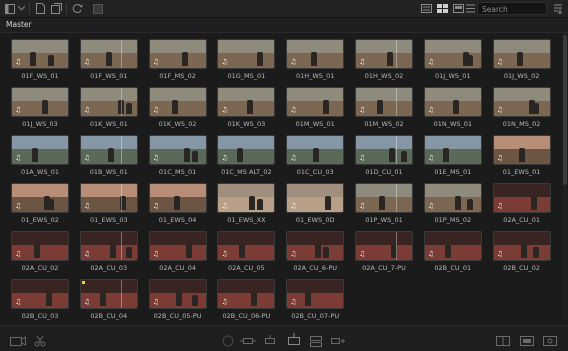  What do you see at coordinates (384, 254) in the screenshot?
I see `clip-thumbnail: ♫ 02A_CU_7-PU` at bounding box center [384, 254].